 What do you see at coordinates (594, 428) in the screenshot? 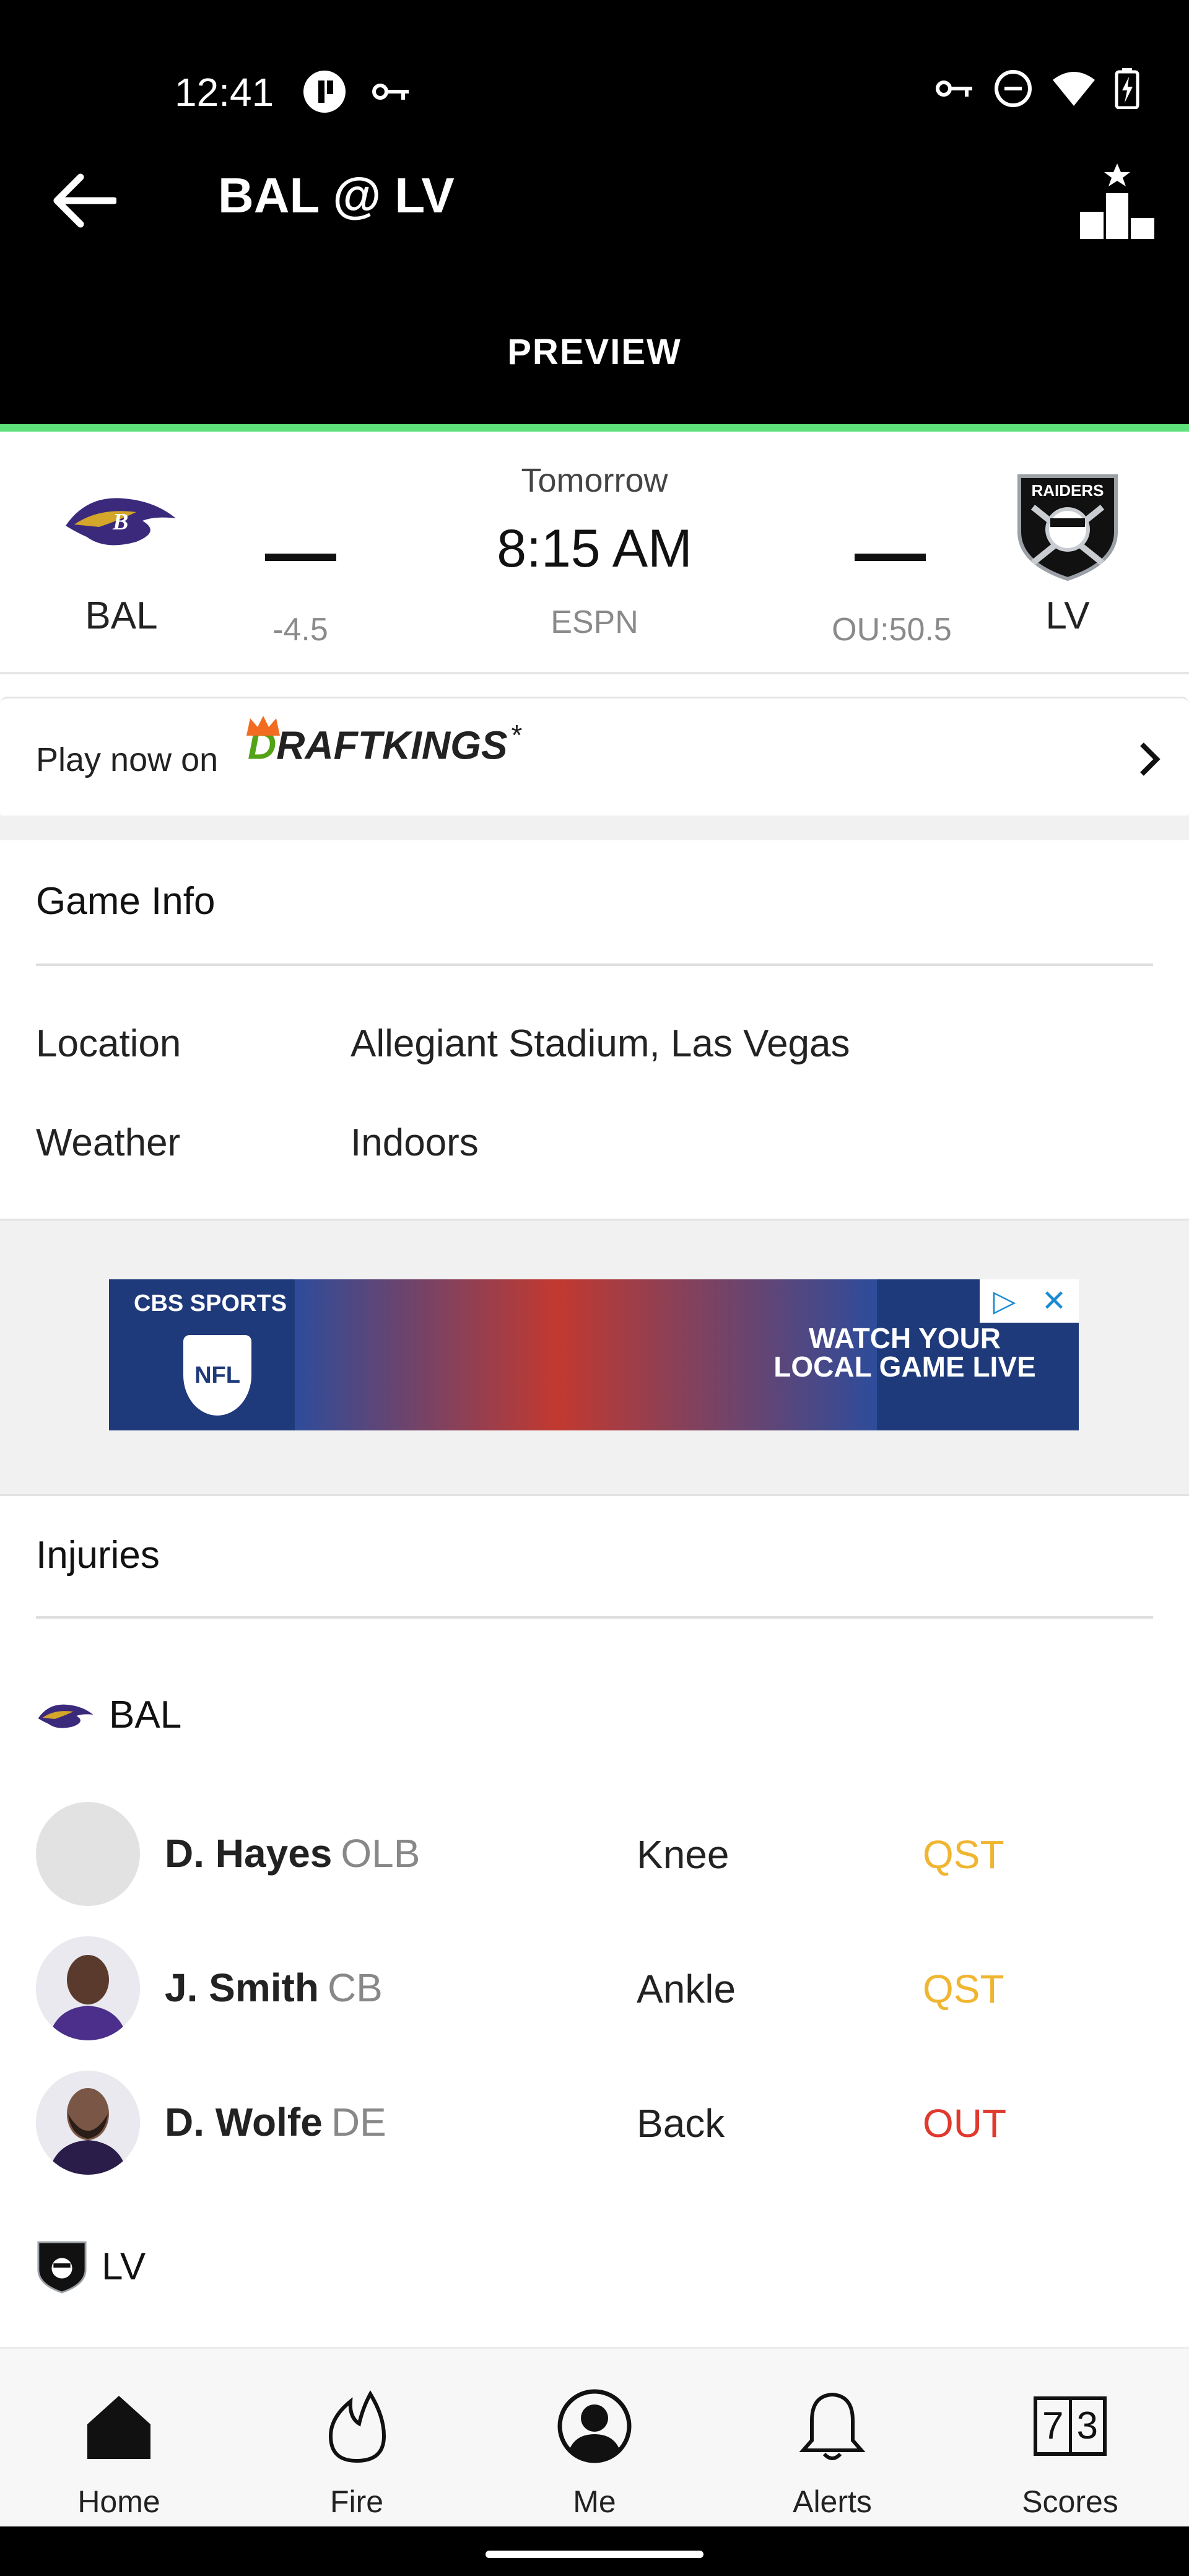
I see `tab-indicator` at bounding box center [594, 428].